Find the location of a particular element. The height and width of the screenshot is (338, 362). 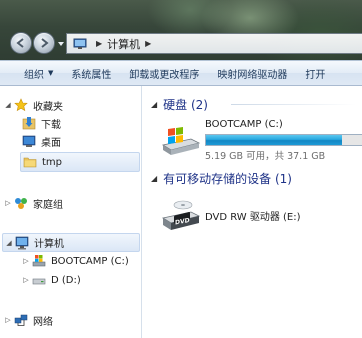

group-divider is located at coordinates (293, 104).